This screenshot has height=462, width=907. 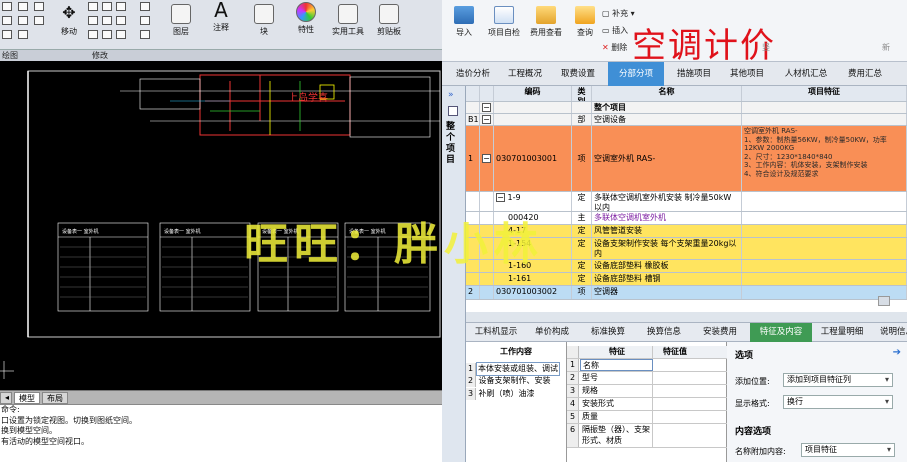 What do you see at coordinates (93, 20) in the screenshot?
I see `scale-icon` at bounding box center [93, 20].